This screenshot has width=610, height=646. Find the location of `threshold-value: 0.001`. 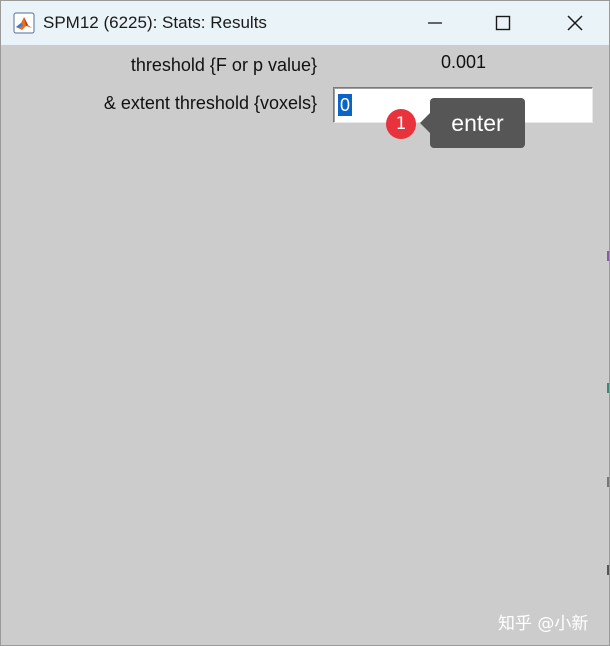

threshold-value: 0.001 is located at coordinates (464, 62).